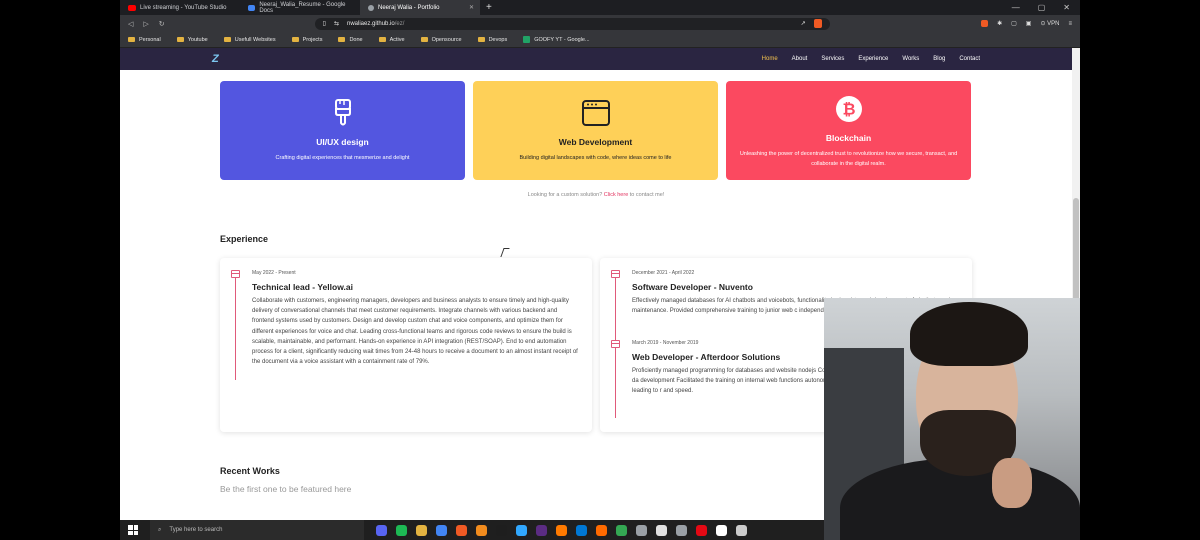 Image resolution: width=1200 pixels, height=540 pixels. What do you see at coordinates (244, 239) in the screenshot?
I see `experience-heading: Experience` at bounding box center [244, 239].